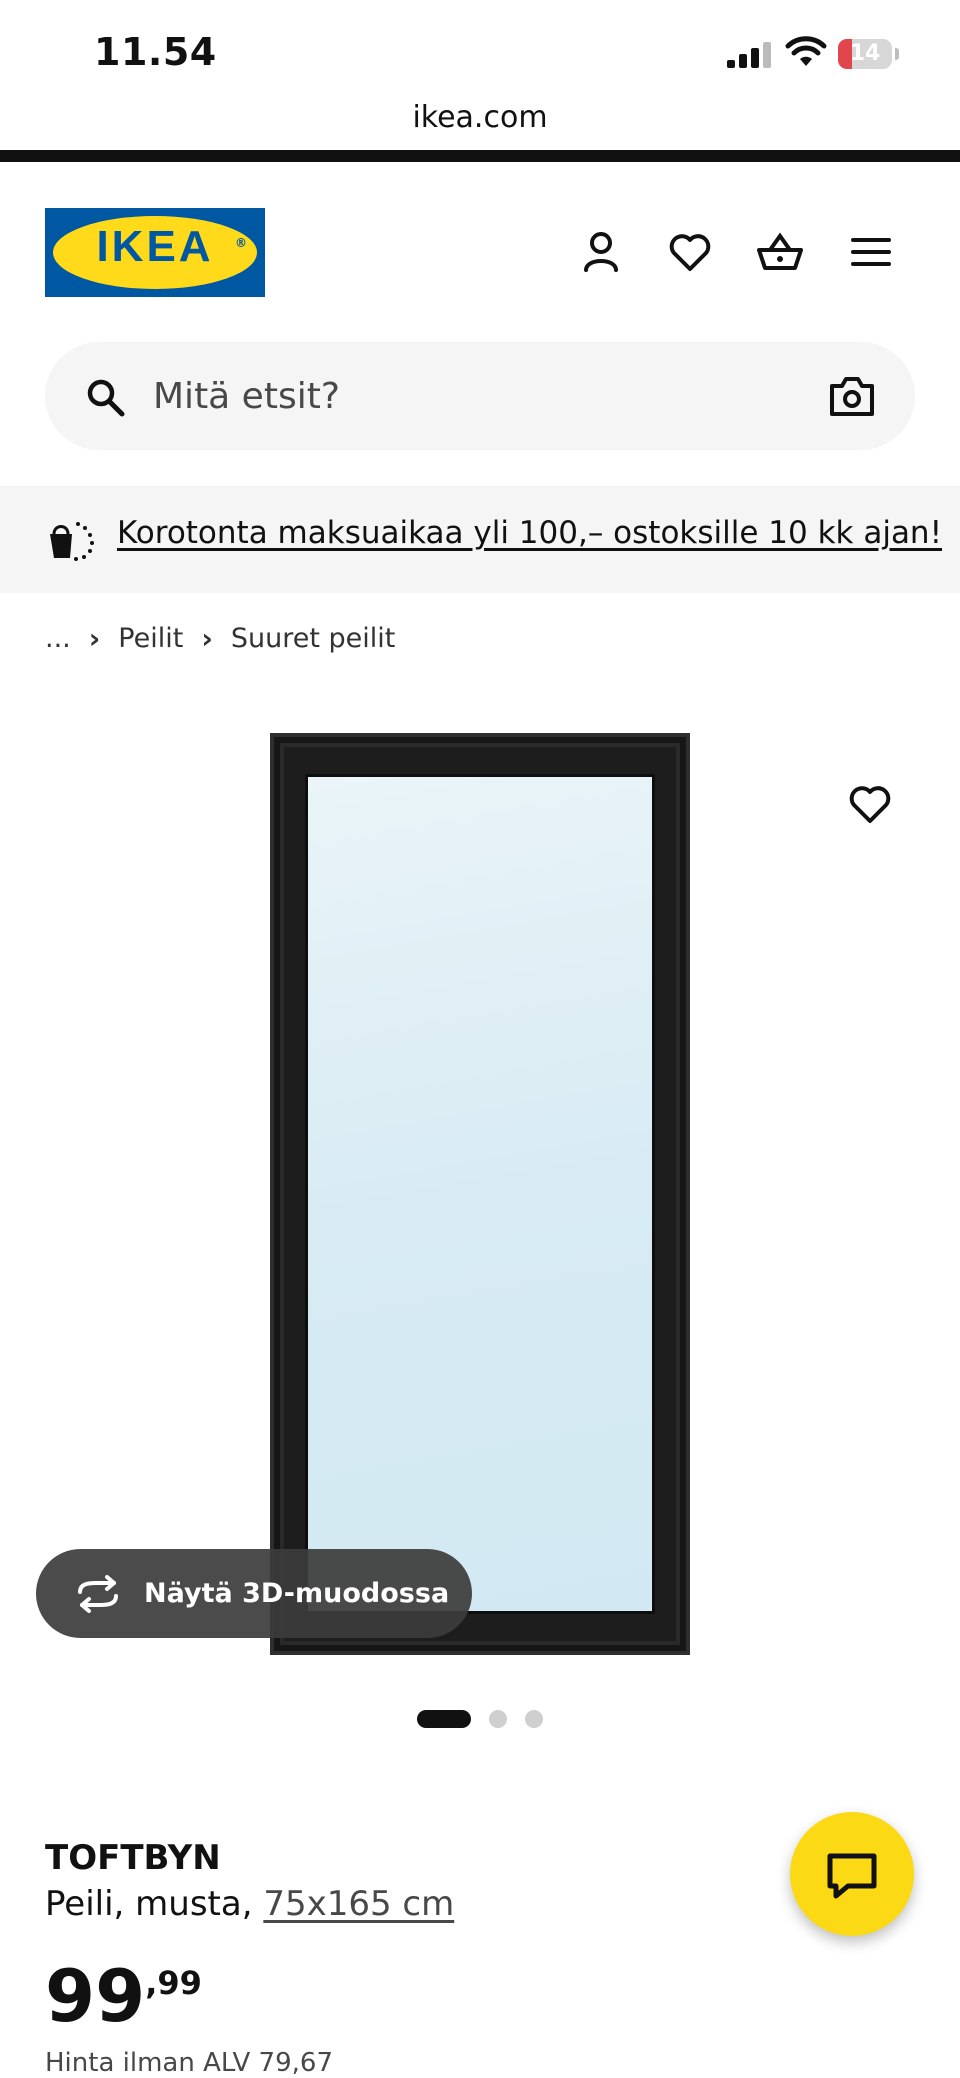 Image resolution: width=960 pixels, height=2078 pixels. Describe the element at coordinates (480, 1719) in the screenshot. I see `carousel-dots` at that location.